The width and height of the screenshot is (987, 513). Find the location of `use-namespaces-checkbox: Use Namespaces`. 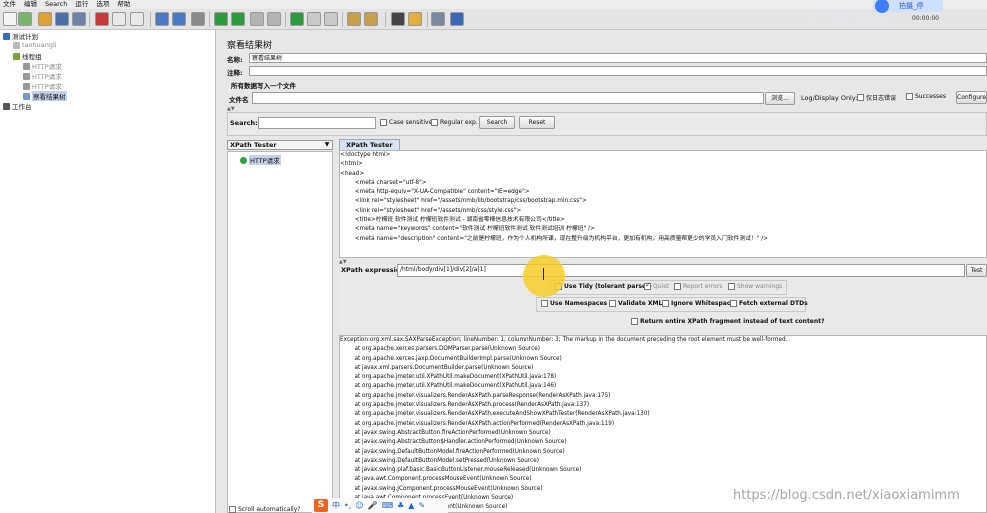

use-namespaces-checkbox: Use Namespaces is located at coordinates (574, 303).